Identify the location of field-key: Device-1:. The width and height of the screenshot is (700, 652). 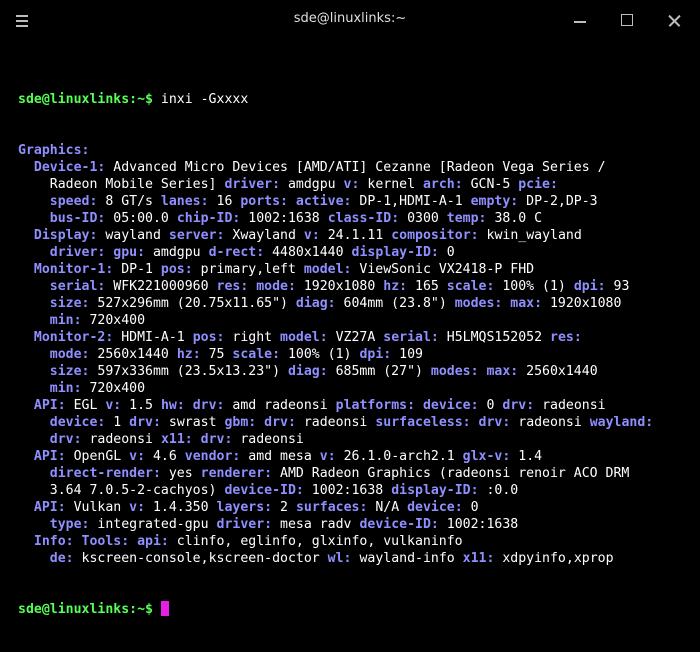
(66, 167).